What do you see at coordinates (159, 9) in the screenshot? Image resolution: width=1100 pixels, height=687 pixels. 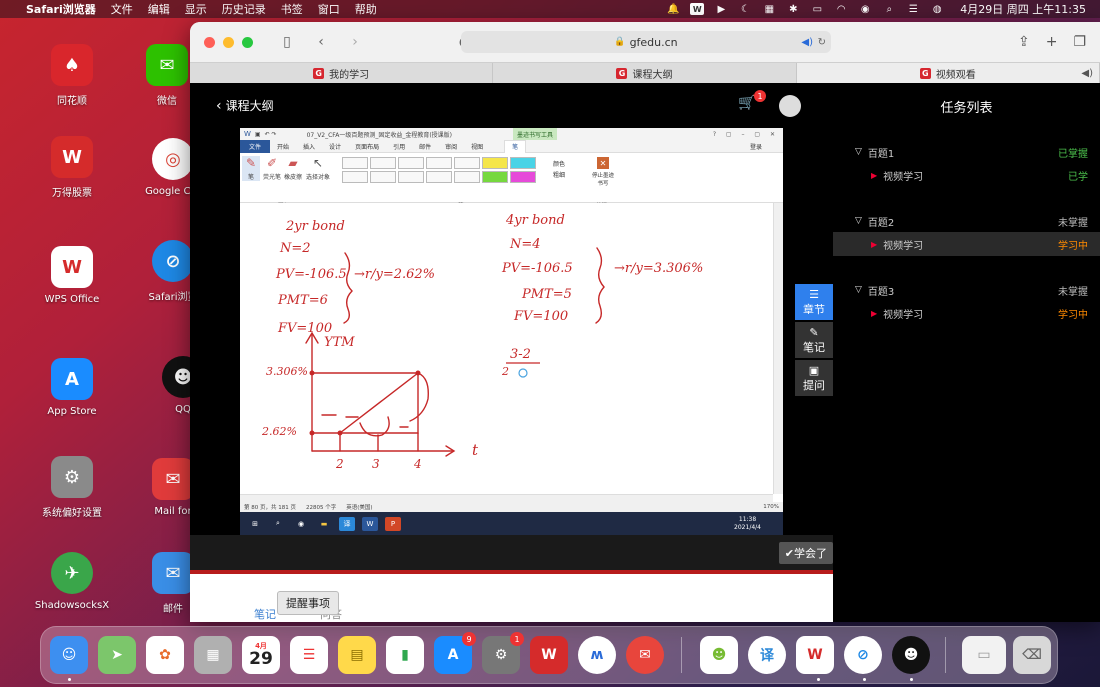 I see `menu-edit: 编辑` at bounding box center [159, 9].